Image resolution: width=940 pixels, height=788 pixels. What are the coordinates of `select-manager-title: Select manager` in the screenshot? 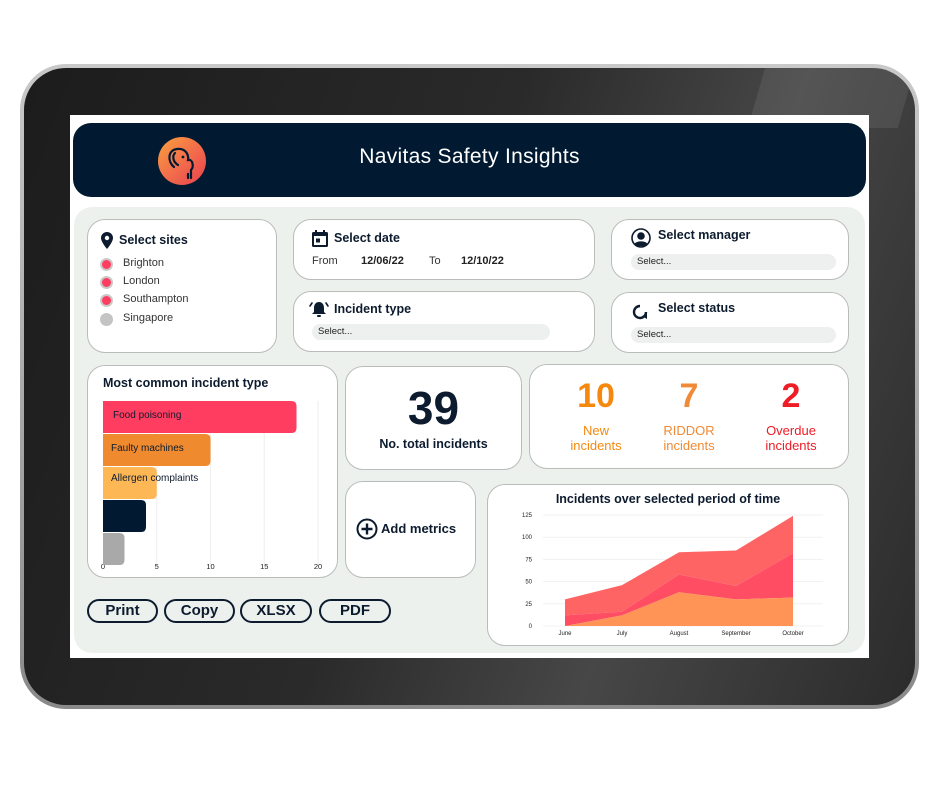 It's located at (704, 235).